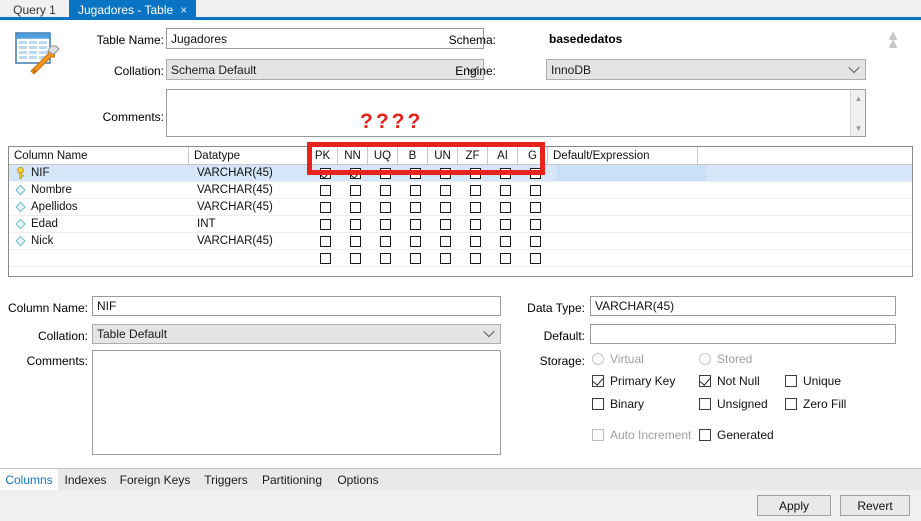 This screenshot has height=521, width=921. Describe the element at coordinates (705, 435) in the screenshot. I see `checkbox-generated` at that location.